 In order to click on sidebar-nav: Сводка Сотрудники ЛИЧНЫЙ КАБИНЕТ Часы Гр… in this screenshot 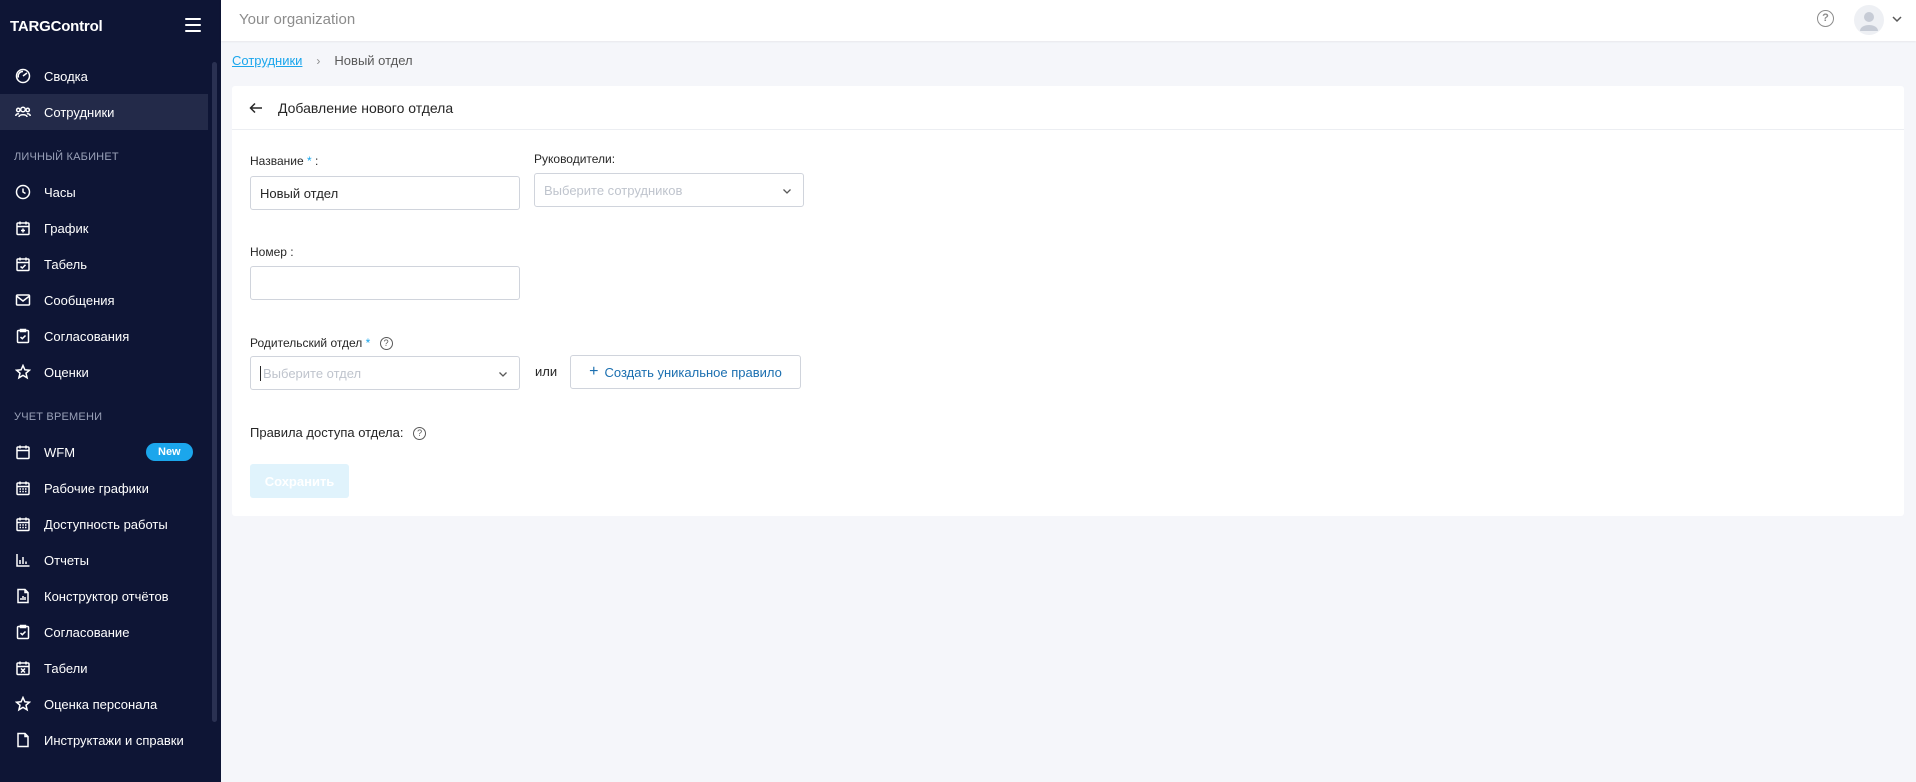, I will do `click(110, 408)`.